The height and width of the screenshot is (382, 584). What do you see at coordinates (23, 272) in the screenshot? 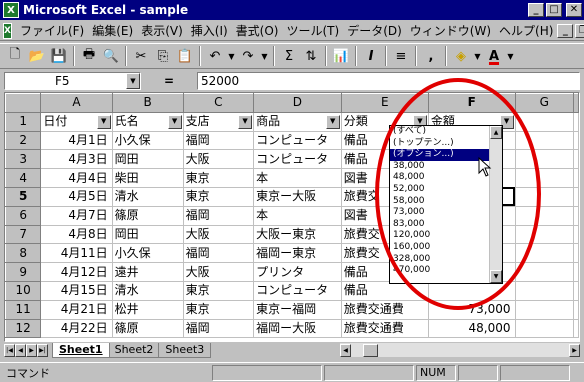
I see `row-header: 9` at bounding box center [23, 272].